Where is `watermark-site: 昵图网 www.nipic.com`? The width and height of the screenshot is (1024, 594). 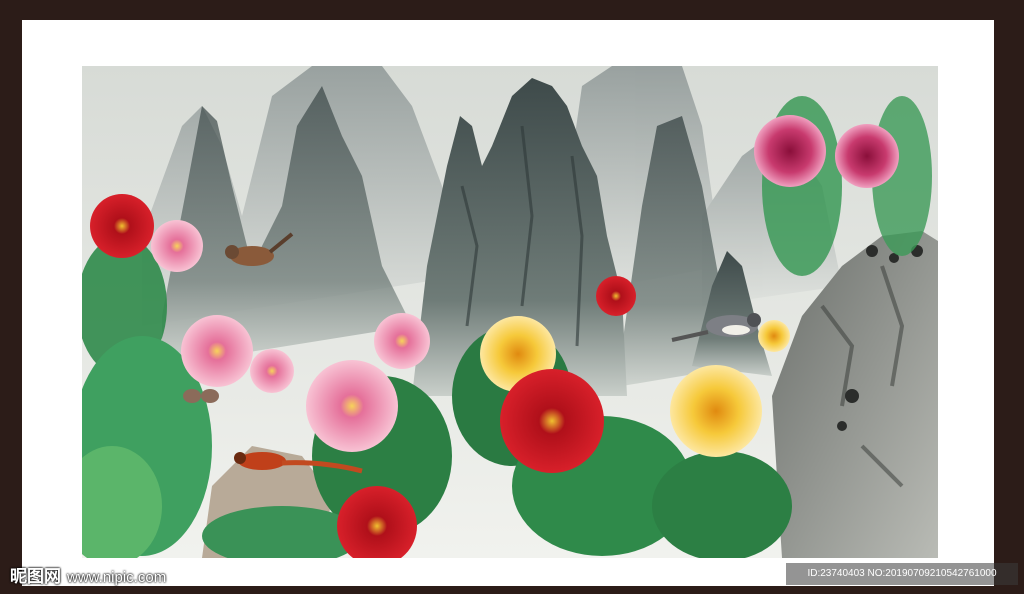
watermark-site: 昵图网 www.nipic.com is located at coordinates (88, 574).